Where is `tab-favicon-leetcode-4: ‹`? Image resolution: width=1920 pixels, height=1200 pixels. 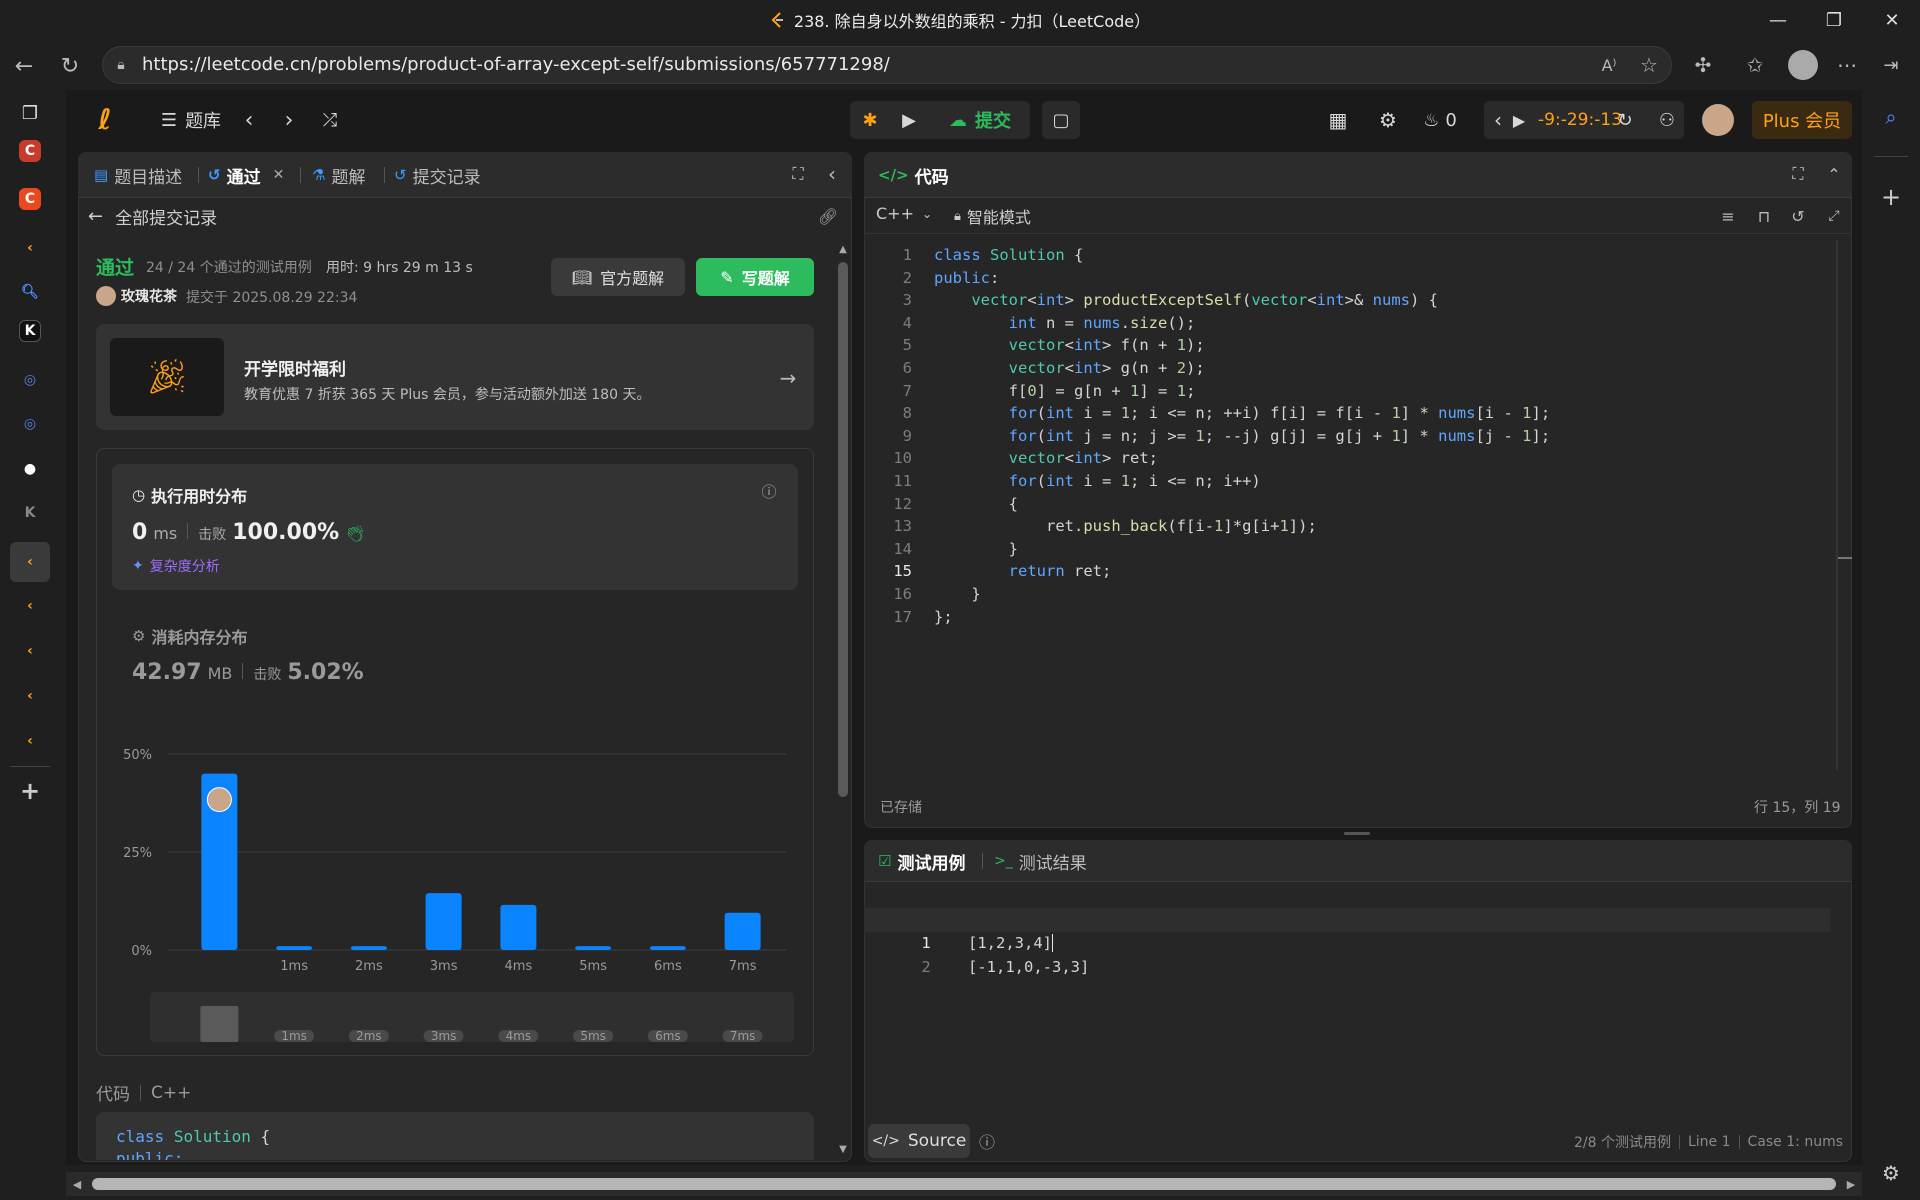
tab-favicon-leetcode-4: ‹ is located at coordinates (30, 696).